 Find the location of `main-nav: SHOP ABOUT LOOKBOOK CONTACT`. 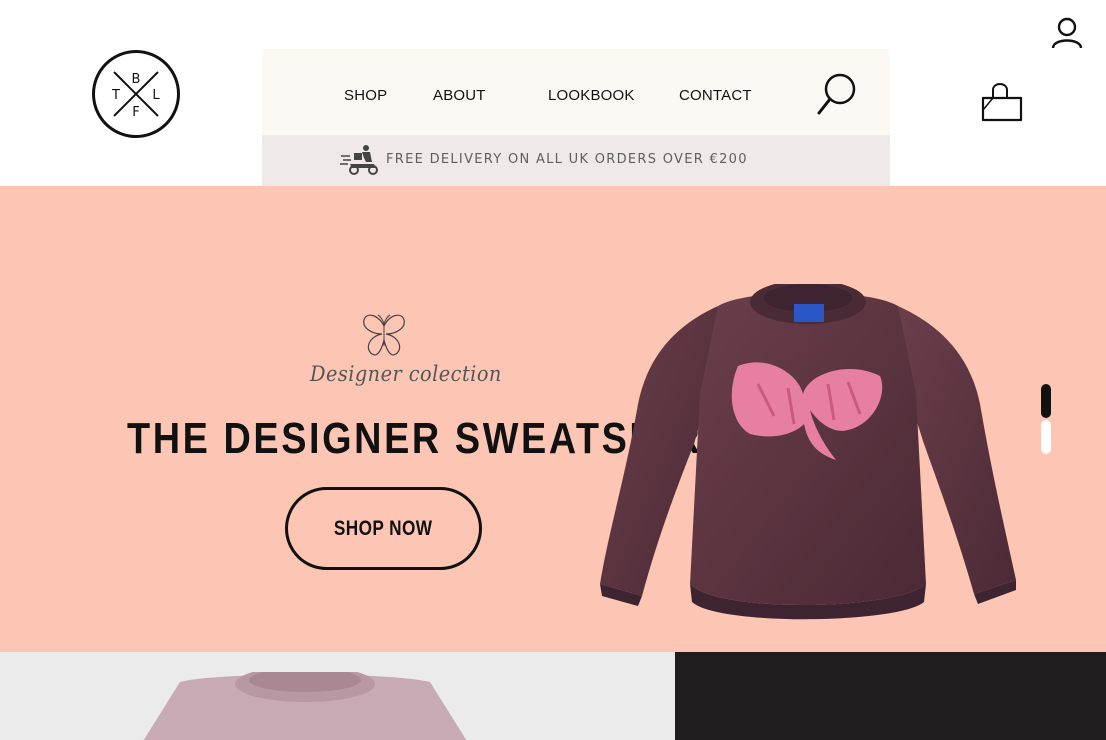

main-nav: SHOP ABOUT LOOKBOOK CONTACT is located at coordinates (576, 92).